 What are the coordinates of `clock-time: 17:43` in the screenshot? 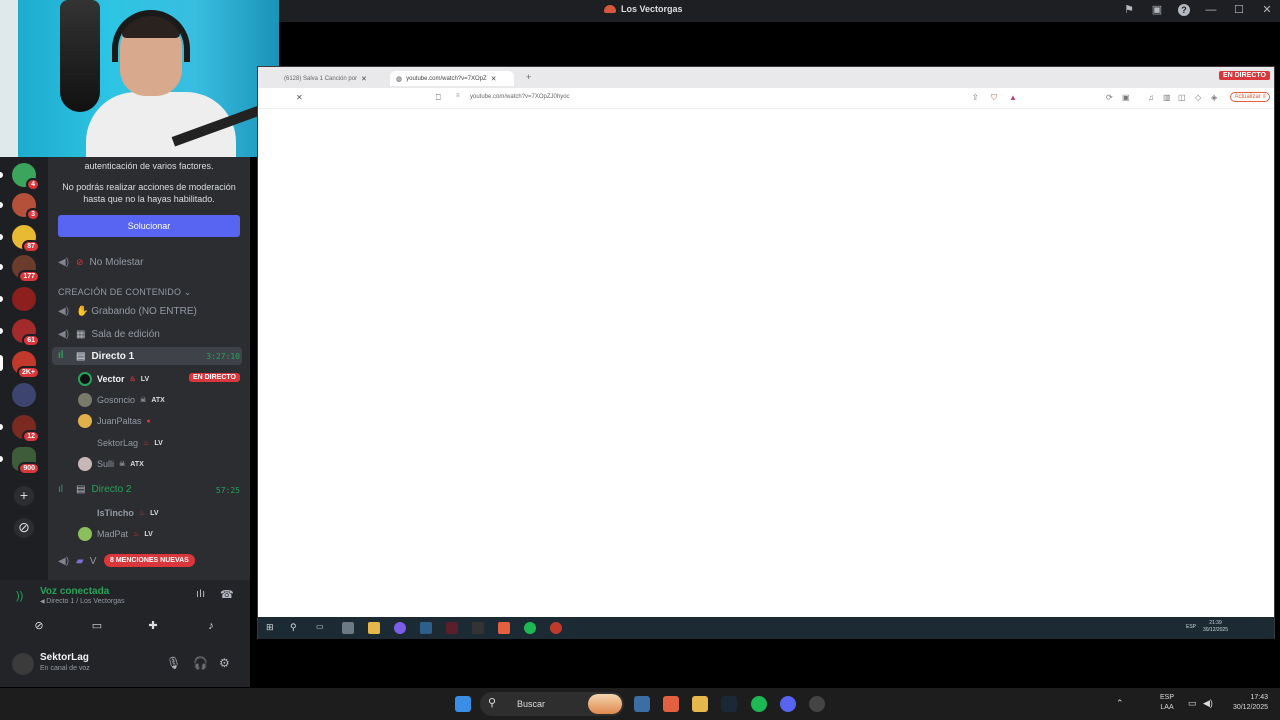 It's located at (1259, 697).